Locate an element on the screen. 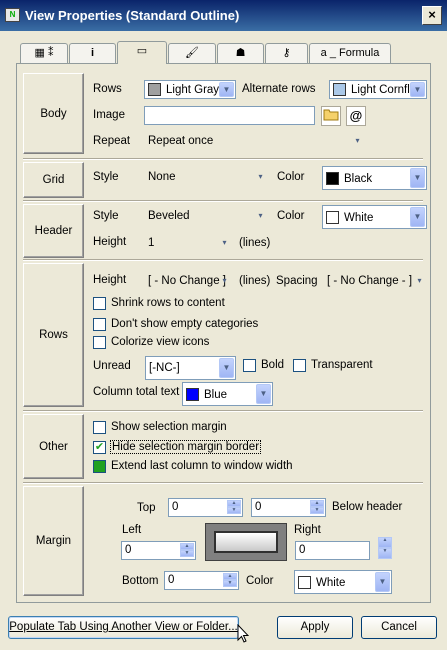 The width and height of the screenshot is (447, 650). rows-color-select: Light Gray ▼ is located at coordinates (190, 89).